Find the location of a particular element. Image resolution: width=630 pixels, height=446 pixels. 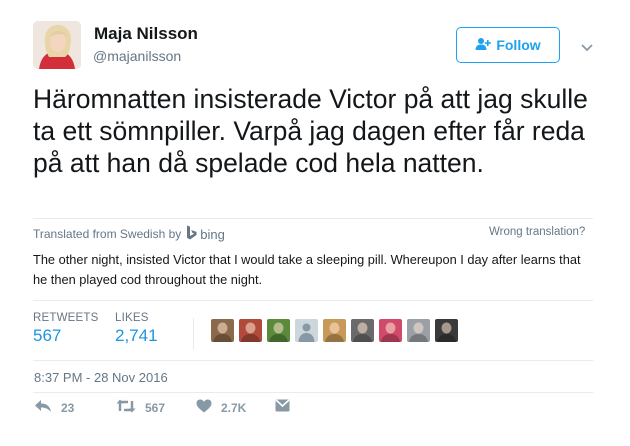

bing-label: bing is located at coordinates (212, 234).